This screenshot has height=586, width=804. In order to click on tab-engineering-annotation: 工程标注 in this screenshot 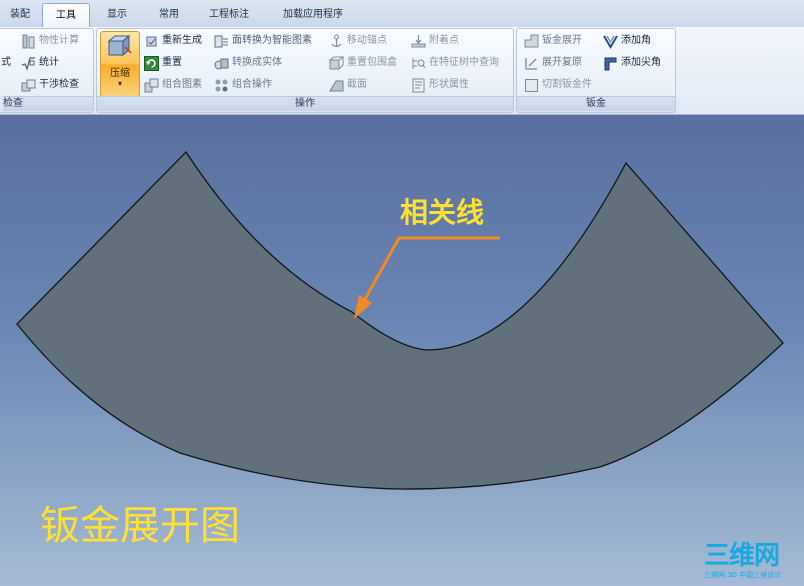, I will do `click(229, 15)`.